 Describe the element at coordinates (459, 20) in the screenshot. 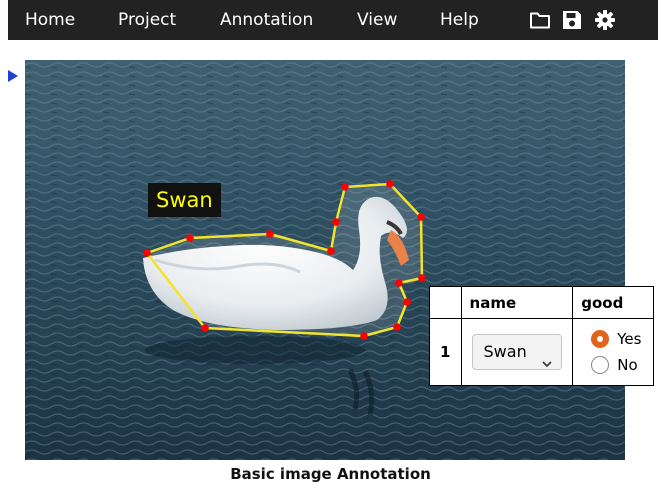

I see `menu-help: Help` at that location.